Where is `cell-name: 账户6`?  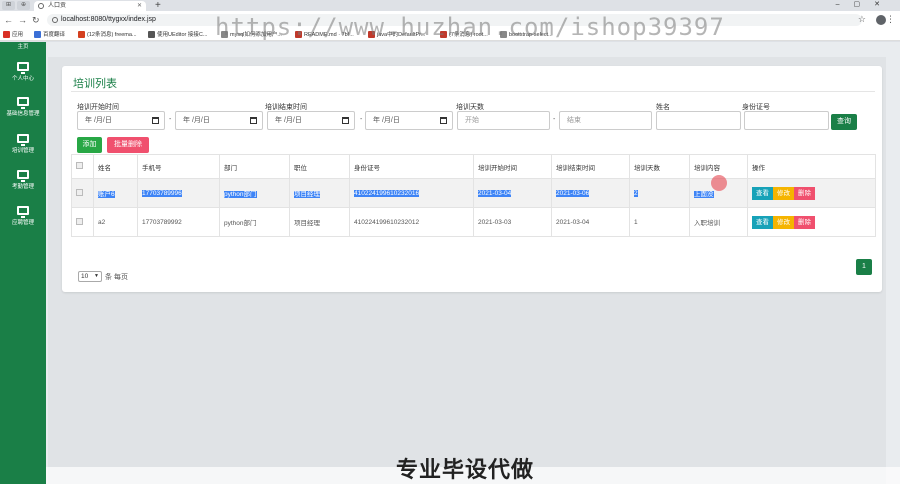 cell-name: 账户6 is located at coordinates (106, 194).